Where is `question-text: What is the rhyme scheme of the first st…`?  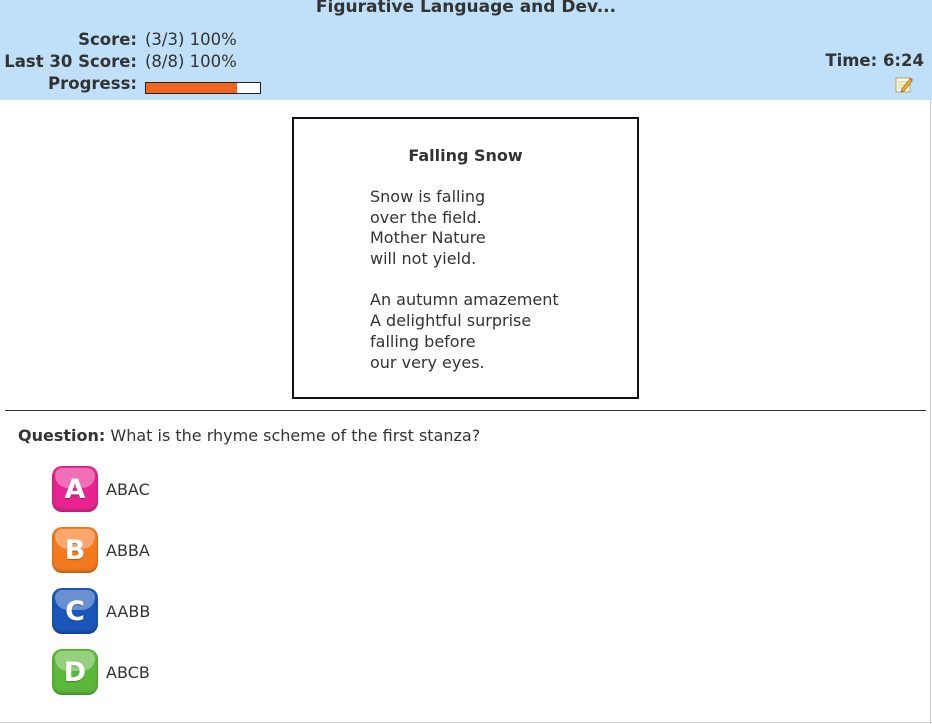
question-text: What is the rhyme scheme of the first st… is located at coordinates (295, 435).